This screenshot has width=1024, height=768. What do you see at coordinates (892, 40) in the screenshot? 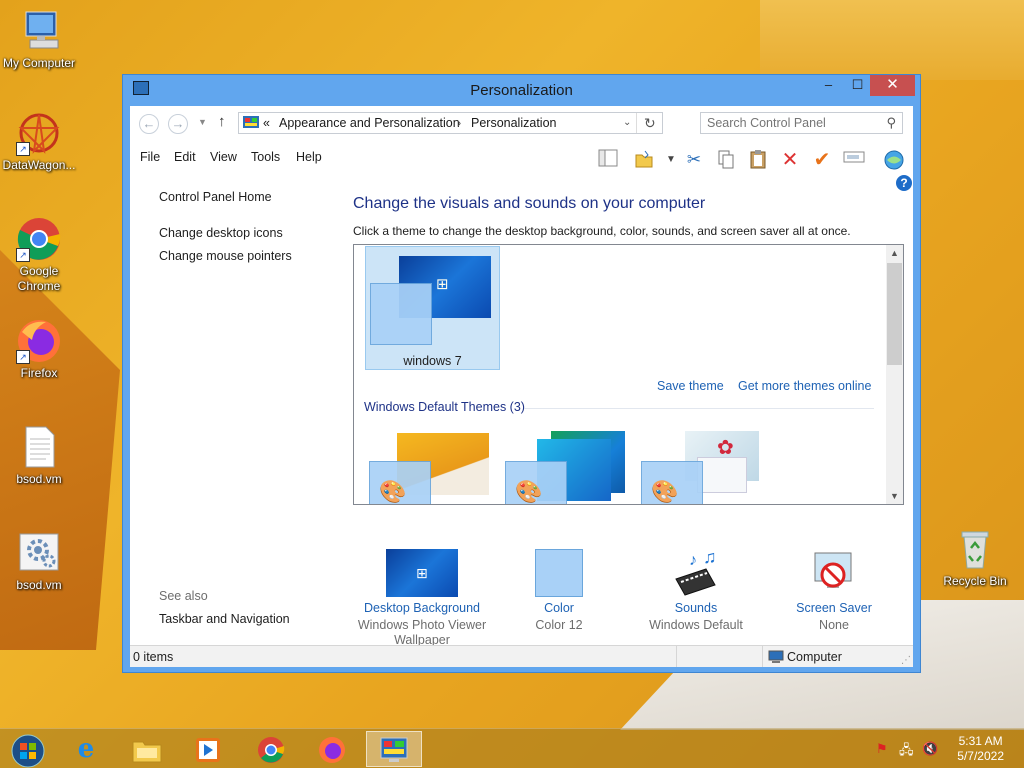
I see `wallpaper-shape` at bounding box center [892, 40].